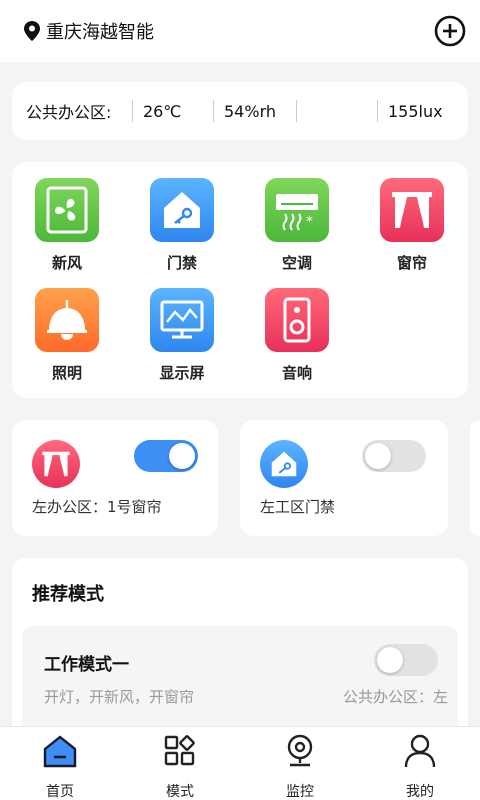 The width and height of the screenshot is (480, 800). What do you see at coordinates (100, 31) in the screenshot?
I see `location-name: 重庆海越智能` at bounding box center [100, 31].